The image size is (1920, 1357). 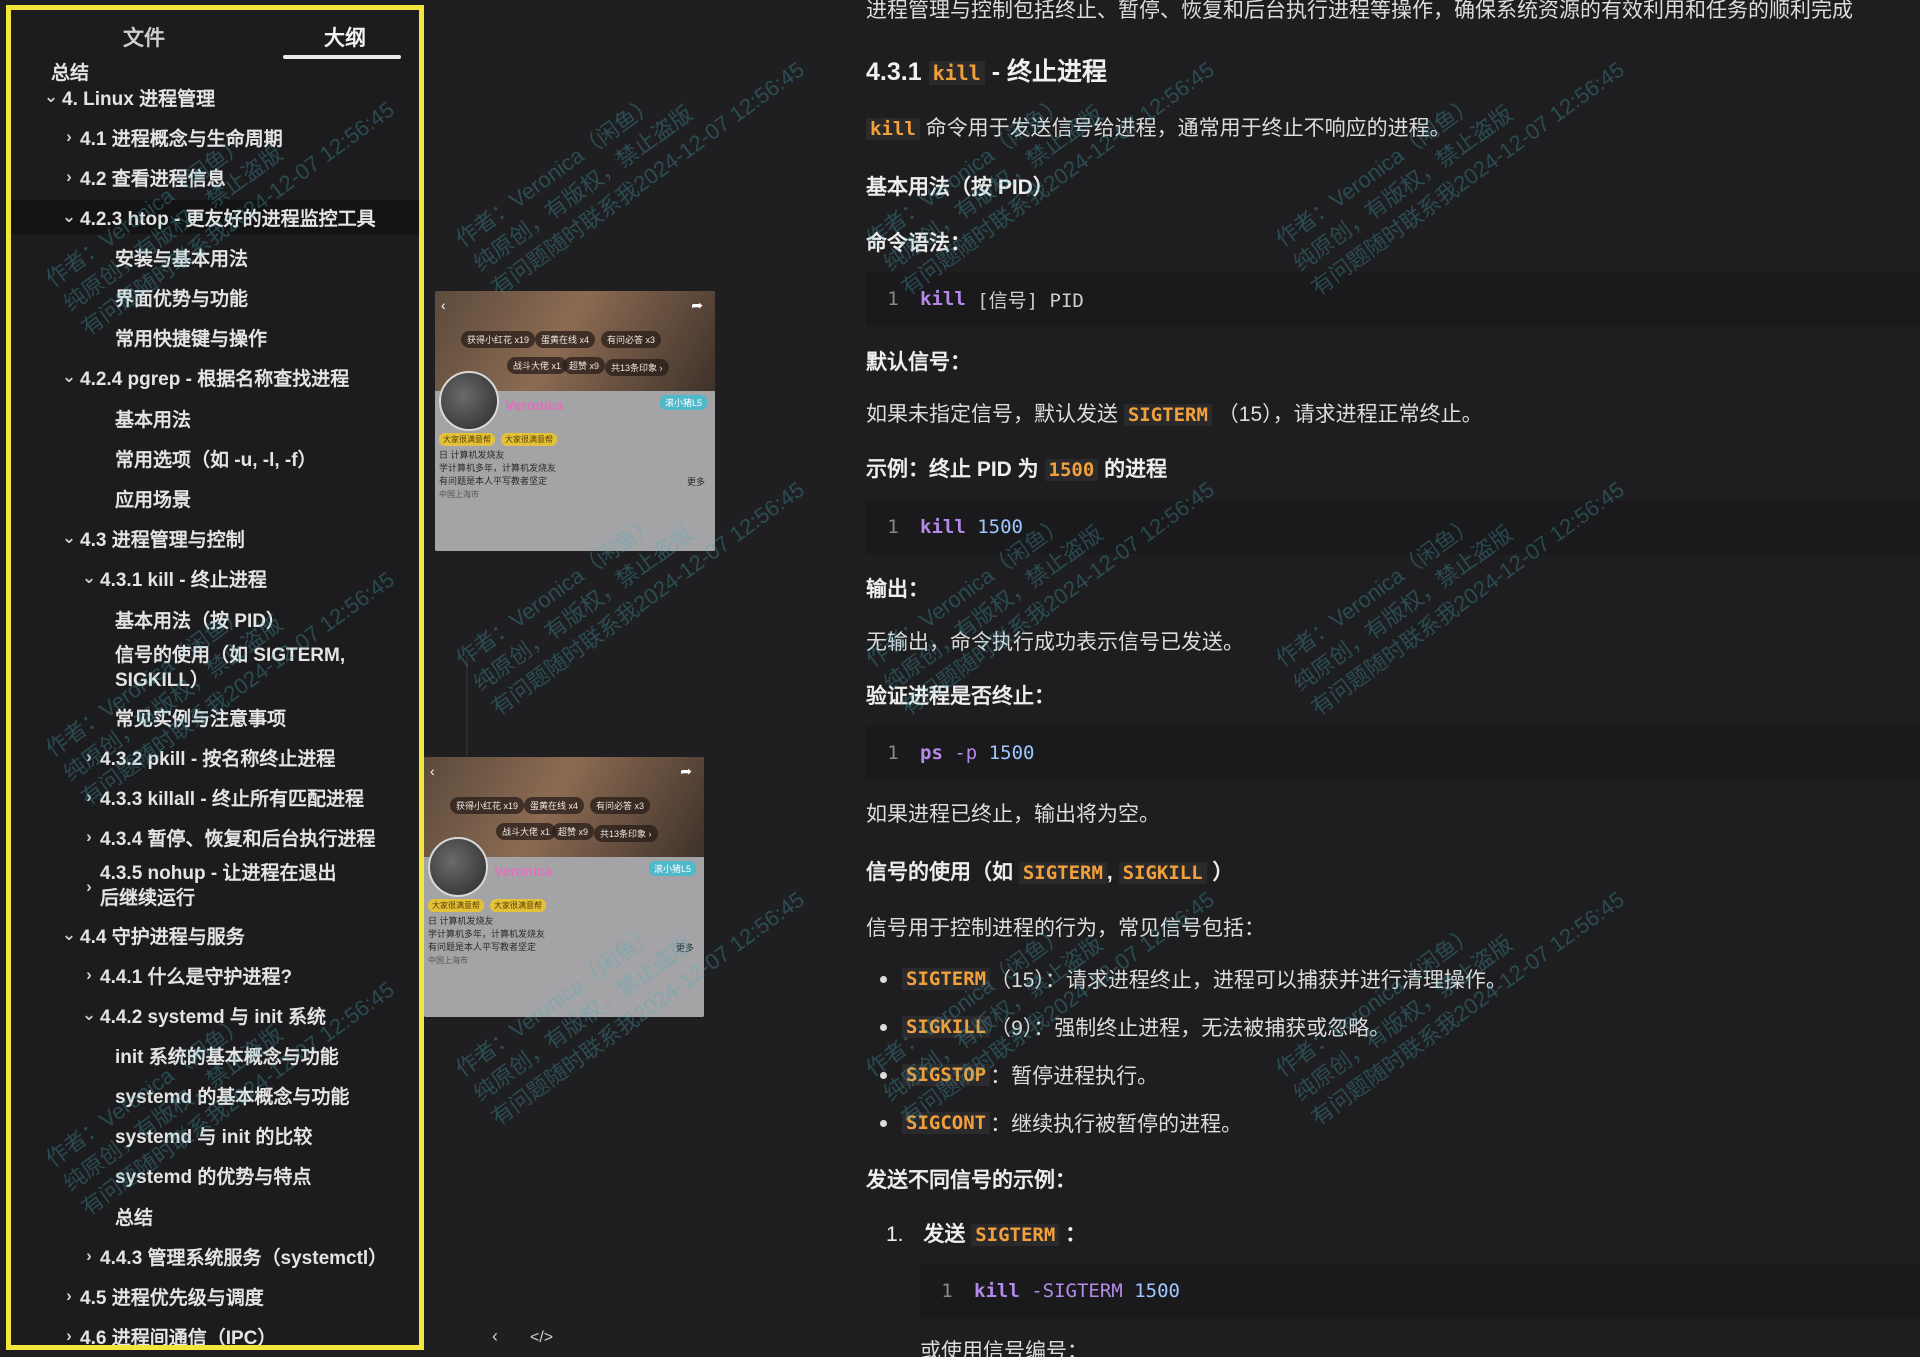 What do you see at coordinates (215, 418) in the screenshot?
I see `outline-item: 基本用法` at bounding box center [215, 418].